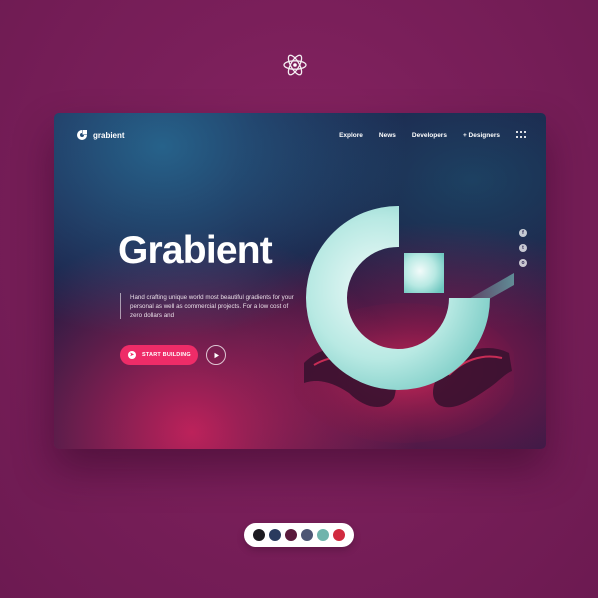 This screenshot has width=598, height=598. What do you see at coordinates (523, 263) in the screenshot?
I see `instagram-icon: o` at bounding box center [523, 263].